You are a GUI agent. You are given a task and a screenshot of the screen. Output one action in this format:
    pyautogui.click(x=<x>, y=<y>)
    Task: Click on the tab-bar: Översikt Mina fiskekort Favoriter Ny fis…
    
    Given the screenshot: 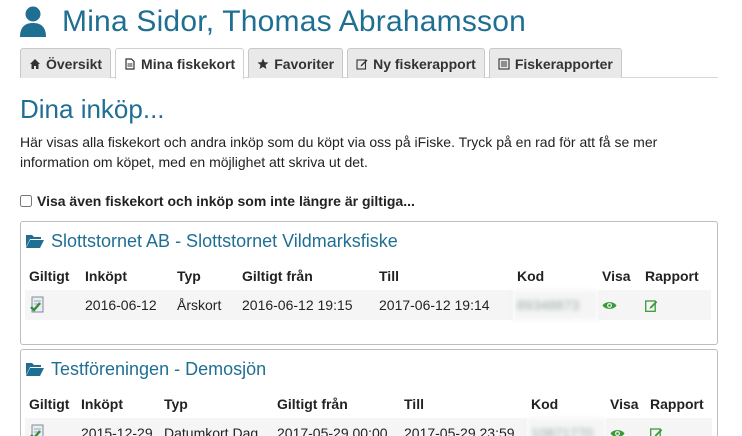 What is the action you would take?
    pyautogui.click(x=369, y=63)
    